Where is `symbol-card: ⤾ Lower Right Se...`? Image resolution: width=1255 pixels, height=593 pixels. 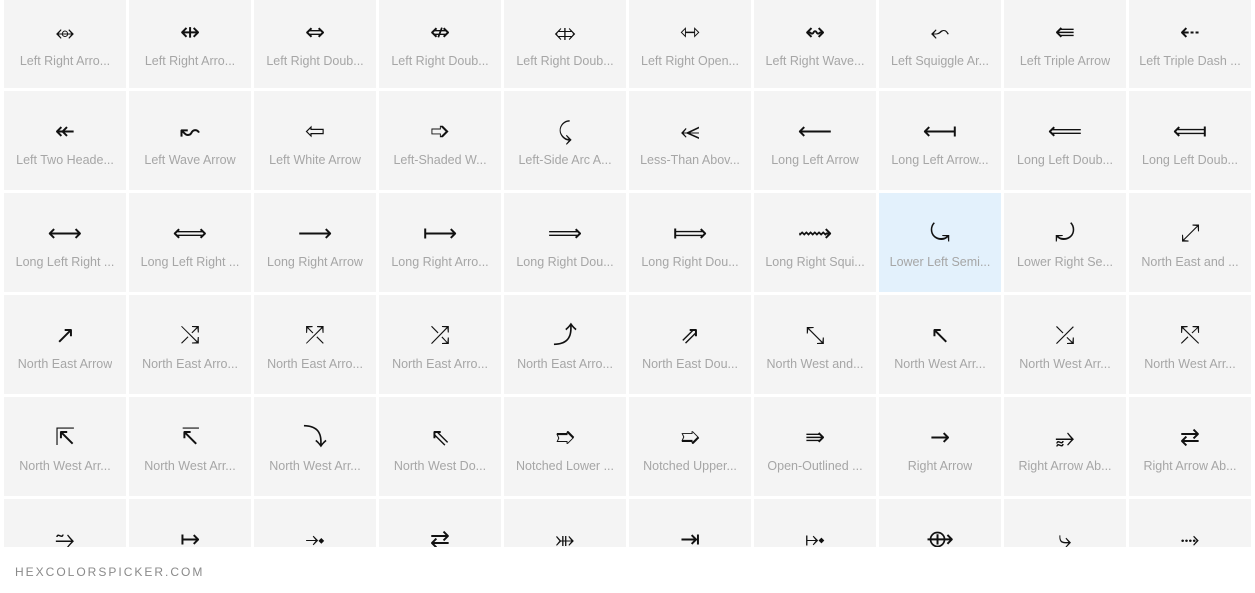
symbol-card: ⤾ Lower Right Se... is located at coordinates (1065, 242).